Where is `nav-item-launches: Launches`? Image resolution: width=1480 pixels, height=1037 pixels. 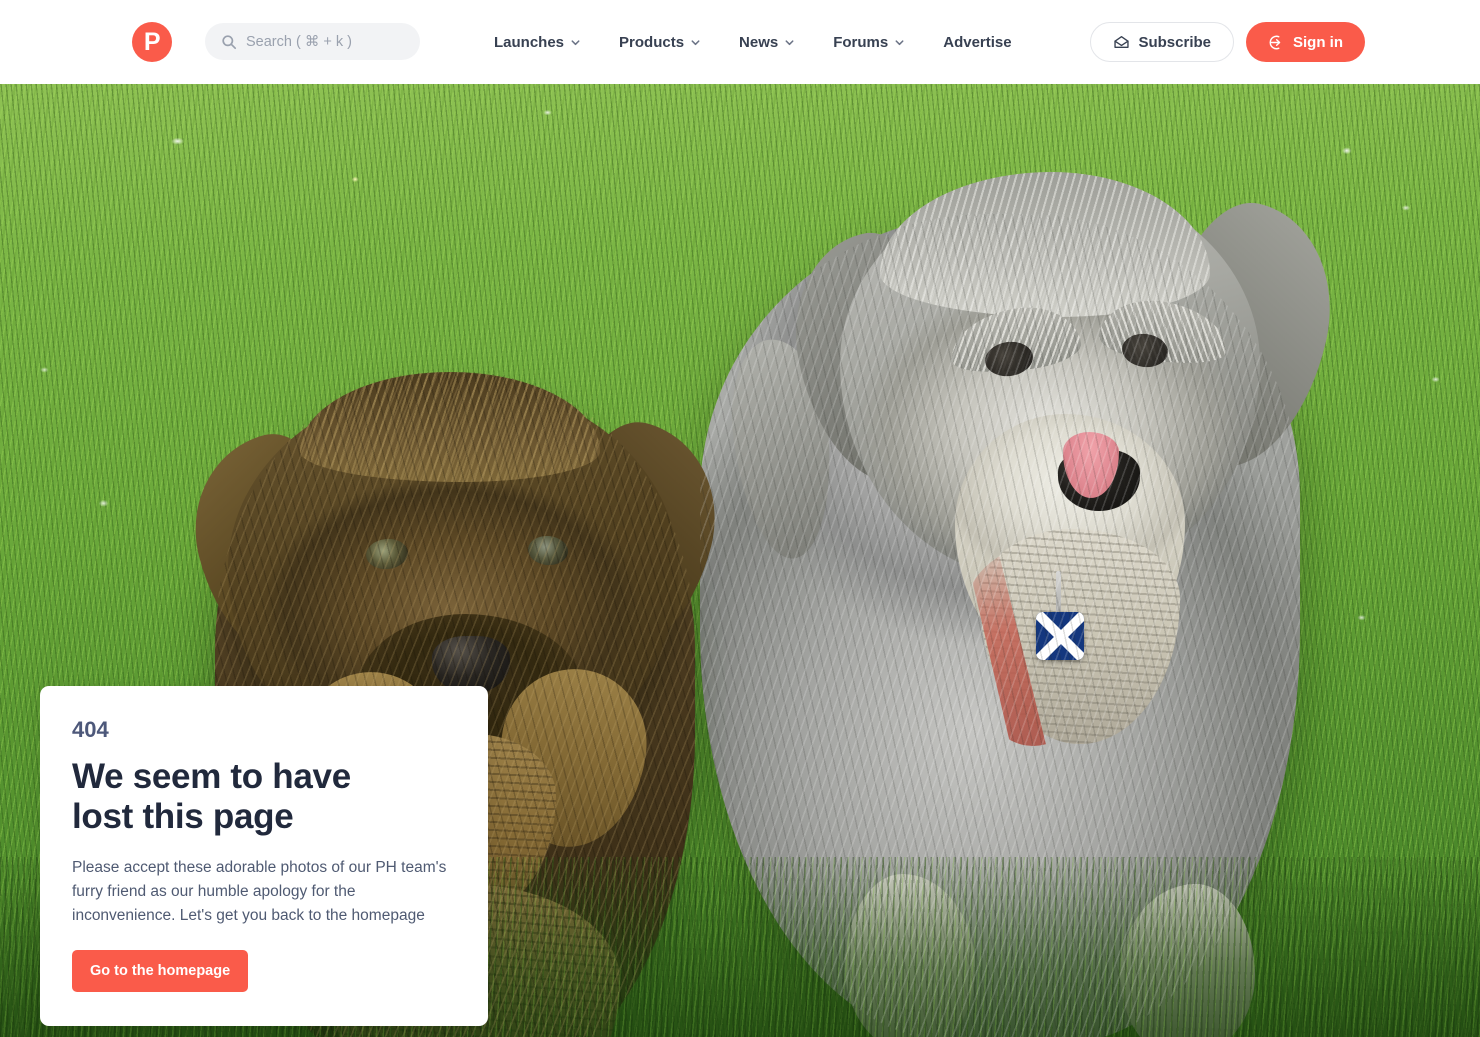 nav-item-launches: Launches is located at coordinates (537, 42).